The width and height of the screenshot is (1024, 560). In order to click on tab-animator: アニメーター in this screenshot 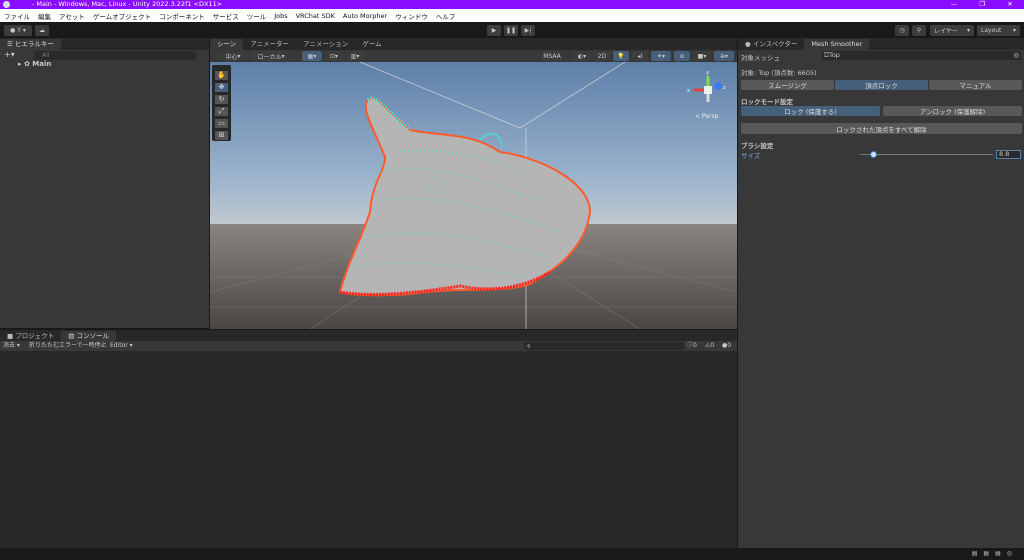, I will do `click(269, 44)`.